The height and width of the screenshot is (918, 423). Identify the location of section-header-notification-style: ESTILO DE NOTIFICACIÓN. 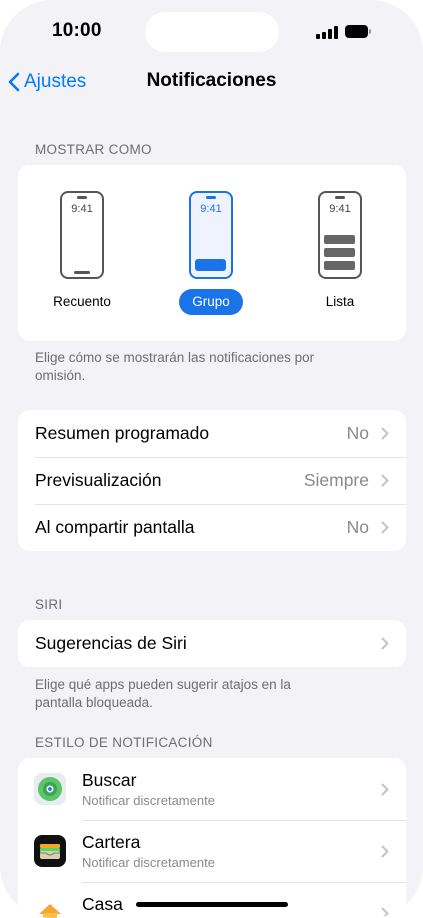
(124, 742).